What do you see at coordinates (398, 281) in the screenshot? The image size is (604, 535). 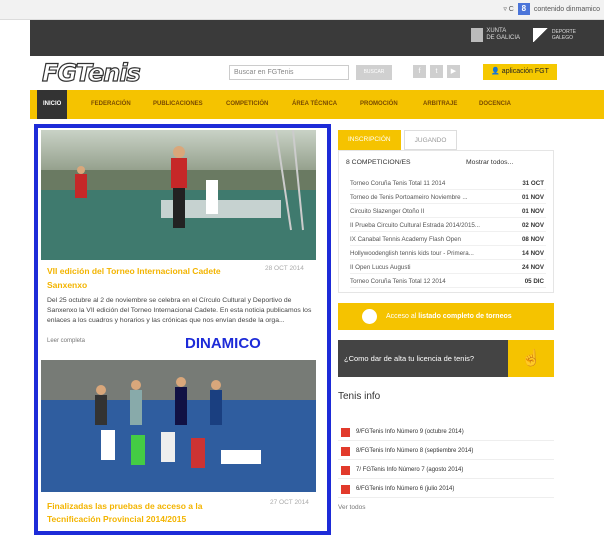 I see `competition-name: Torneo Coruña Tenis Total 12 2014` at bounding box center [398, 281].